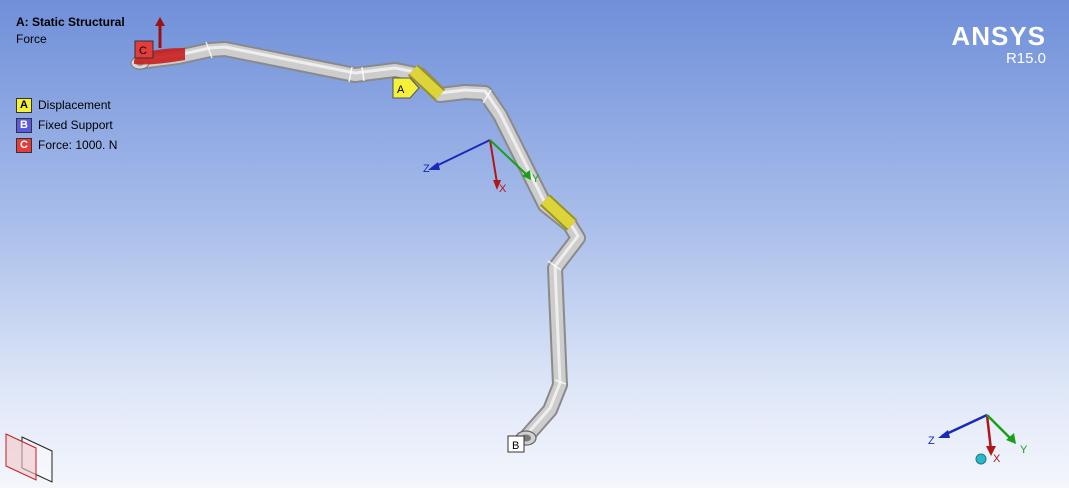  I want to click on center-triad-z-label: Z, so click(426, 169).